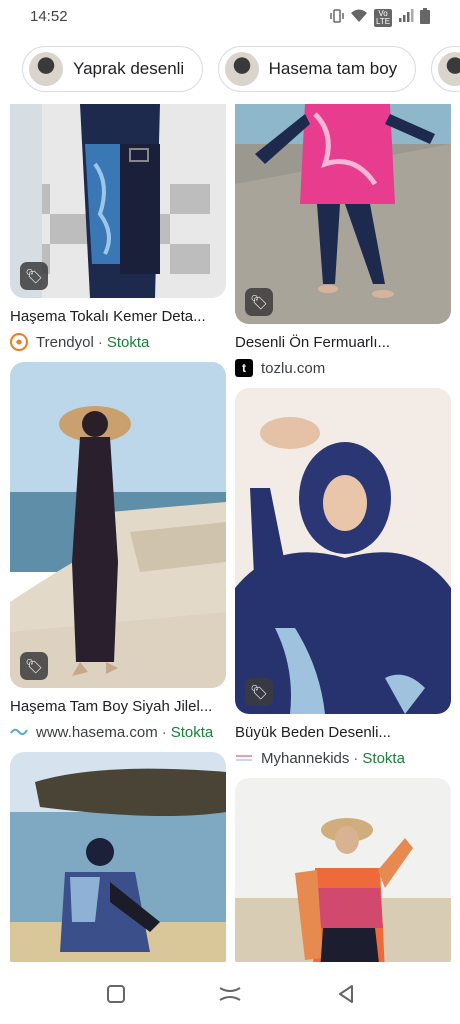  I want to click on square-icon, so click(116, 994).